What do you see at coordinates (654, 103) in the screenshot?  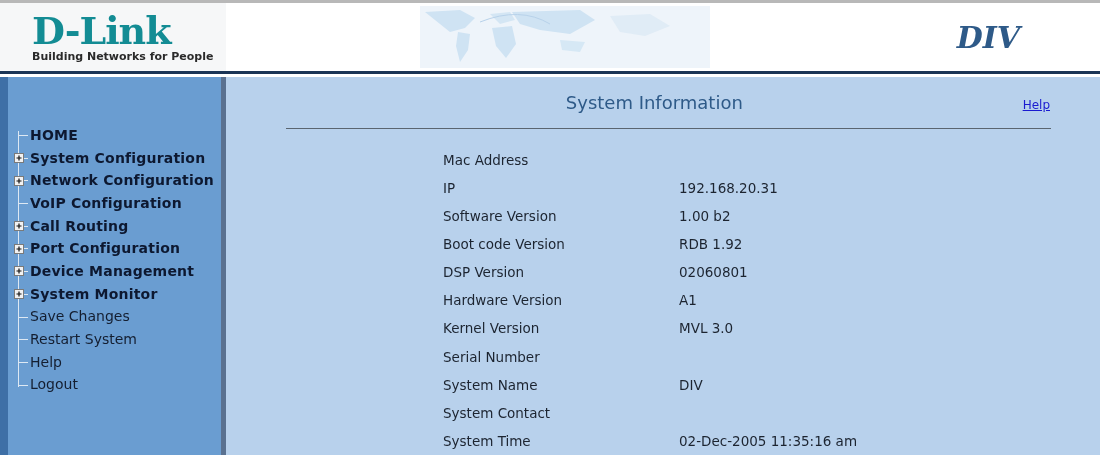 I see `page-title: System Information` at bounding box center [654, 103].